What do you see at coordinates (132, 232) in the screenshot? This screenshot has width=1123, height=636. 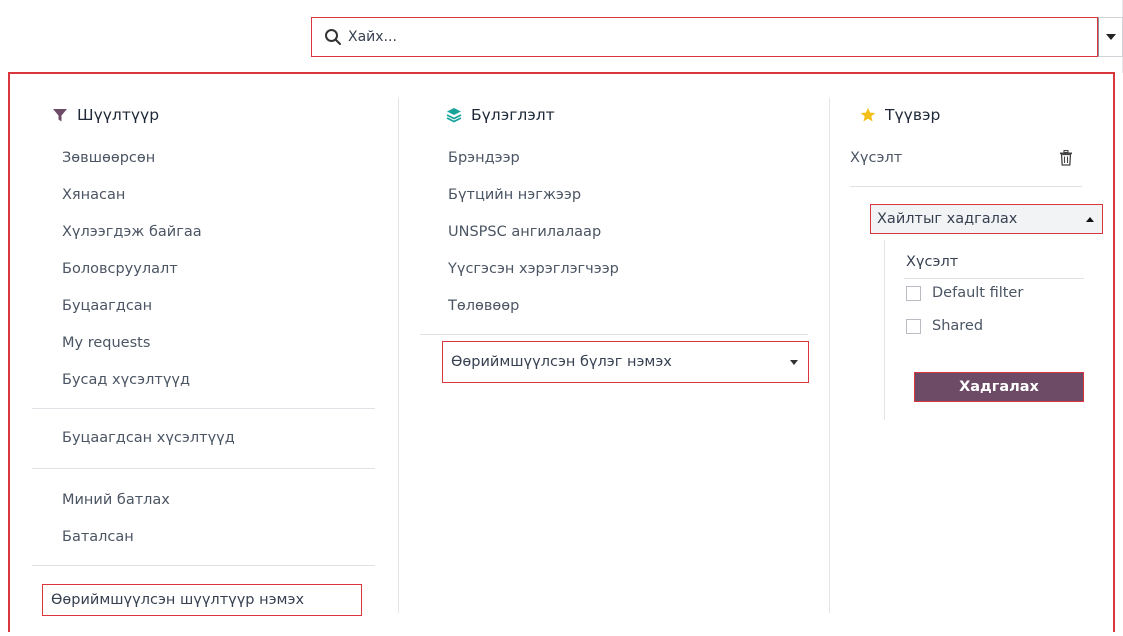 I see `filter-item: Хүлээгдэж байгаа` at bounding box center [132, 232].